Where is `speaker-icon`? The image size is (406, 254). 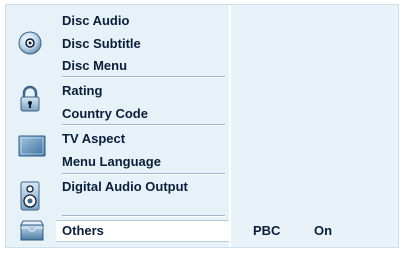
speaker-icon is located at coordinates (30, 198).